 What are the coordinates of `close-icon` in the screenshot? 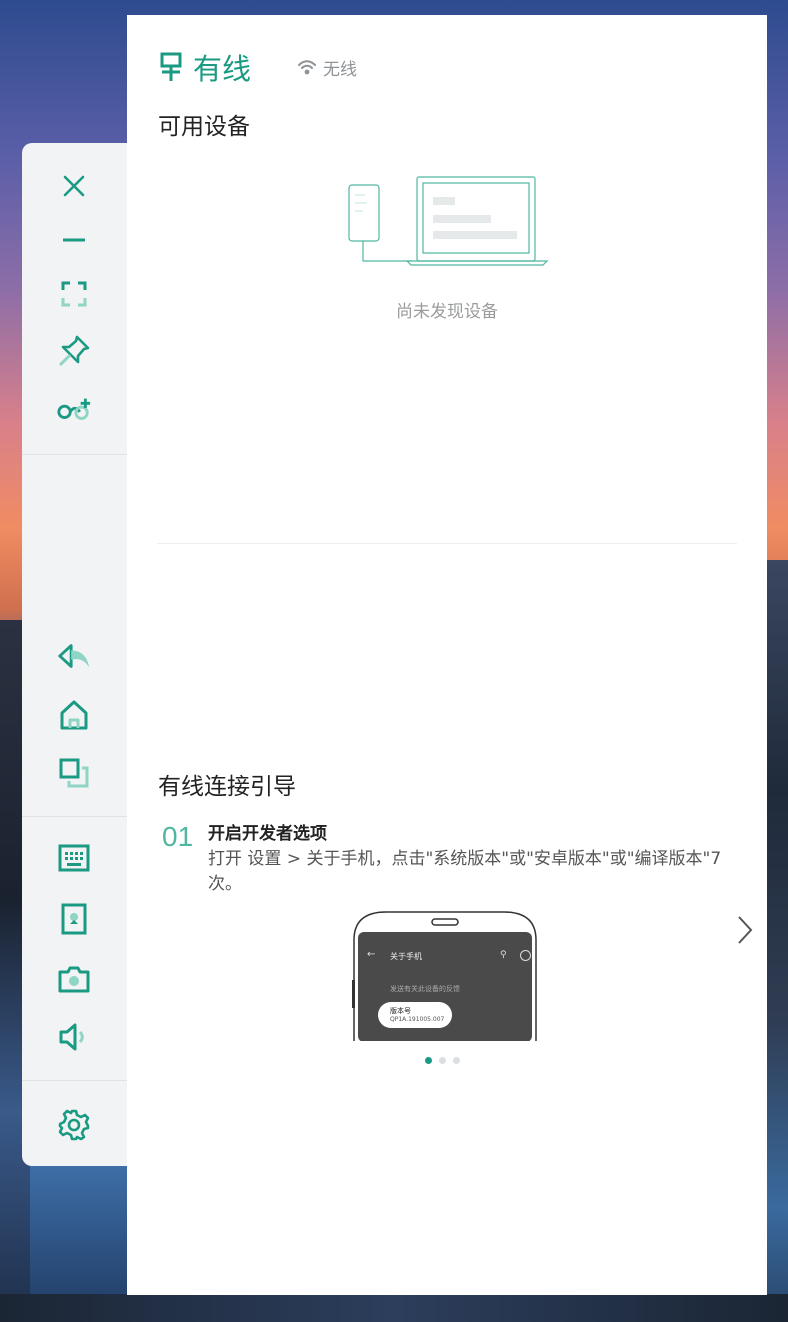 It's located at (74, 186).